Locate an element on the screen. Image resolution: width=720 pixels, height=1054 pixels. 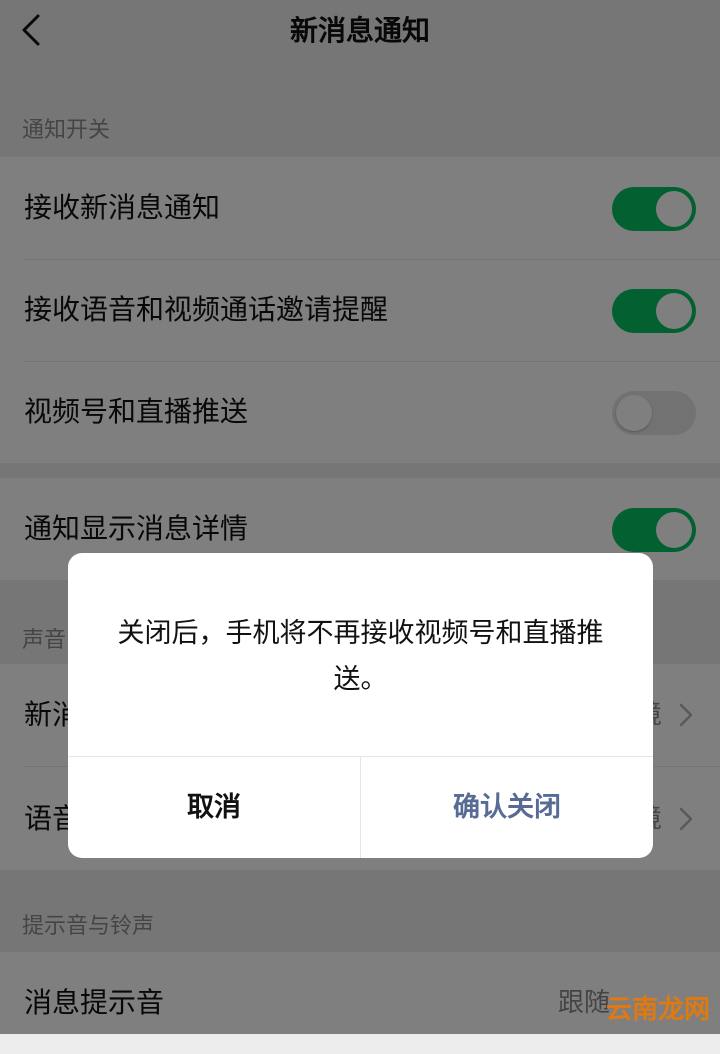
watermark: 云南龙网 is located at coordinates (657, 1010).